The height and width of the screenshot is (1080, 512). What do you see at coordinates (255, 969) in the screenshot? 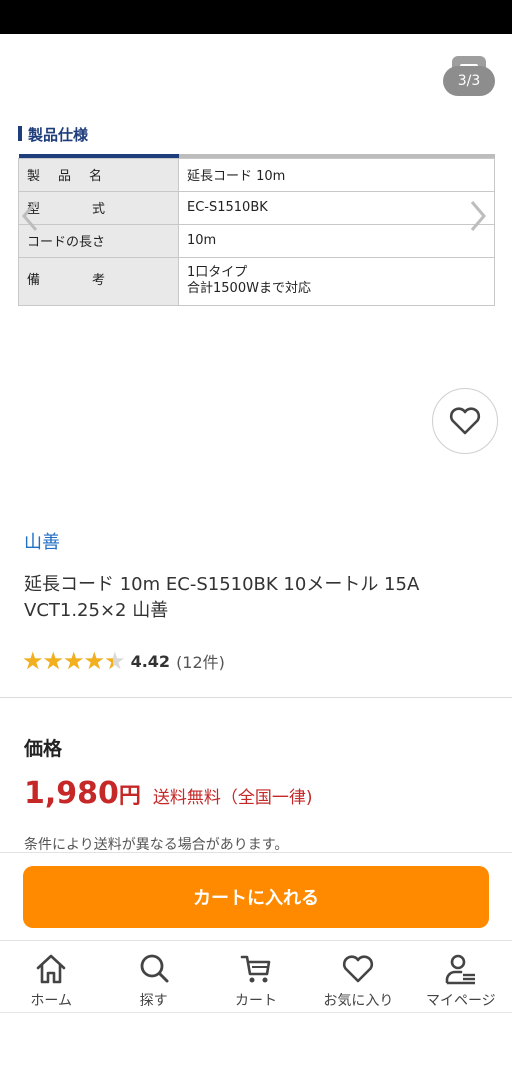
I see `cart-icon` at bounding box center [255, 969].